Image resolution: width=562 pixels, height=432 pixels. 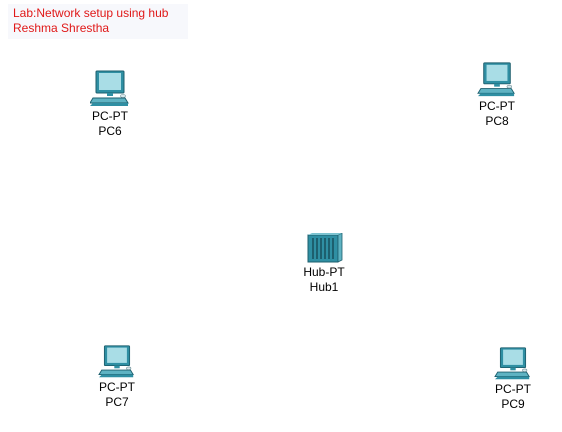 I want to click on device-hub1: Hub-PT Hub1, so click(x=324, y=264).